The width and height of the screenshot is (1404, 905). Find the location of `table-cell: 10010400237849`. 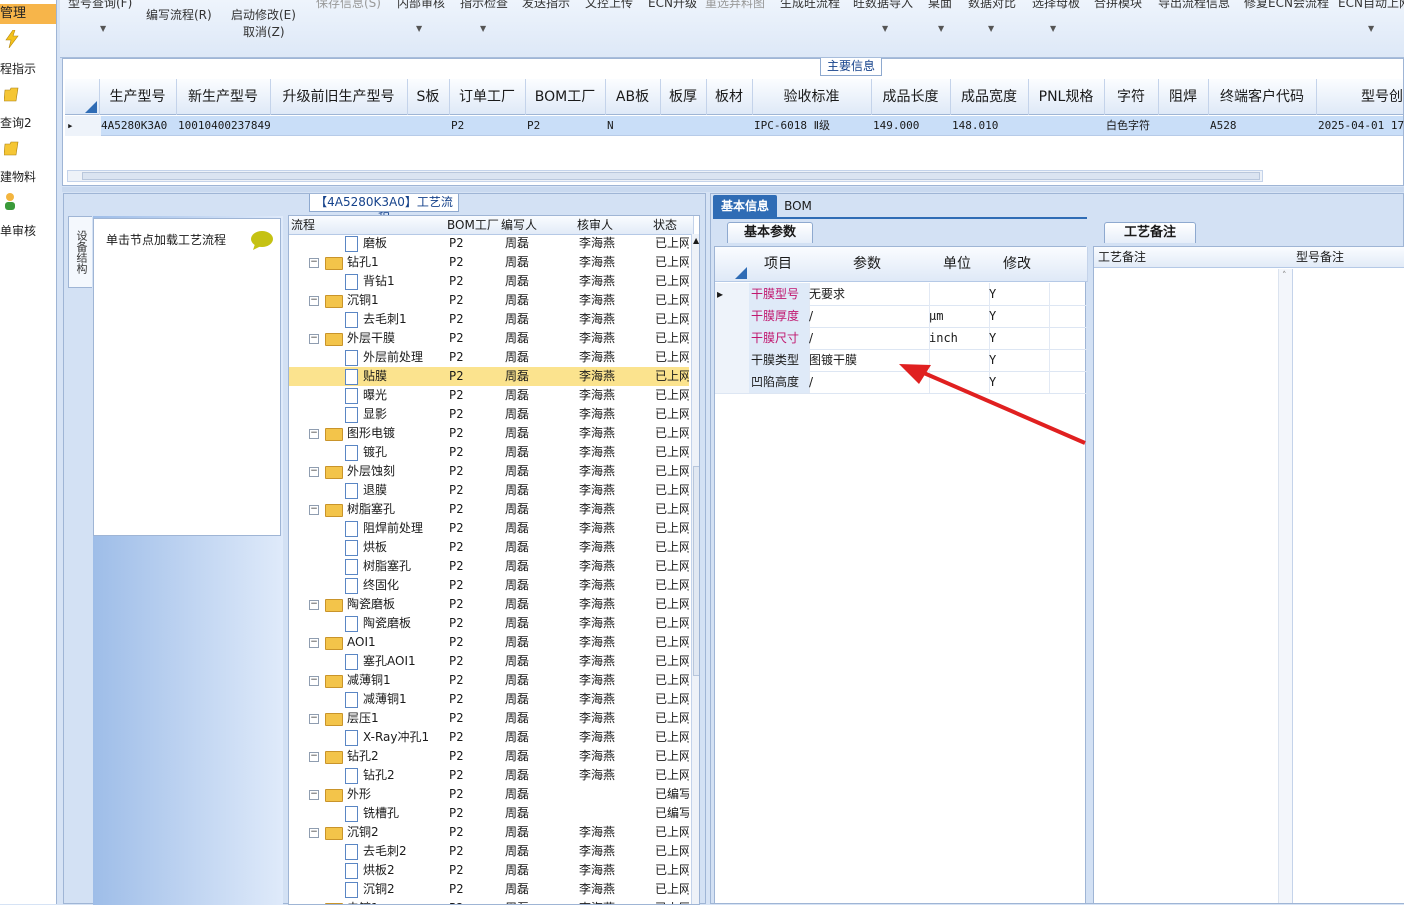

table-cell: 10010400237849 is located at coordinates (224, 126).